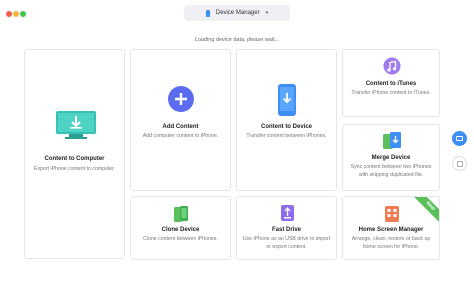 The height and width of the screenshot is (289, 474). I want to click on toolbox-icon, so click(460, 164).